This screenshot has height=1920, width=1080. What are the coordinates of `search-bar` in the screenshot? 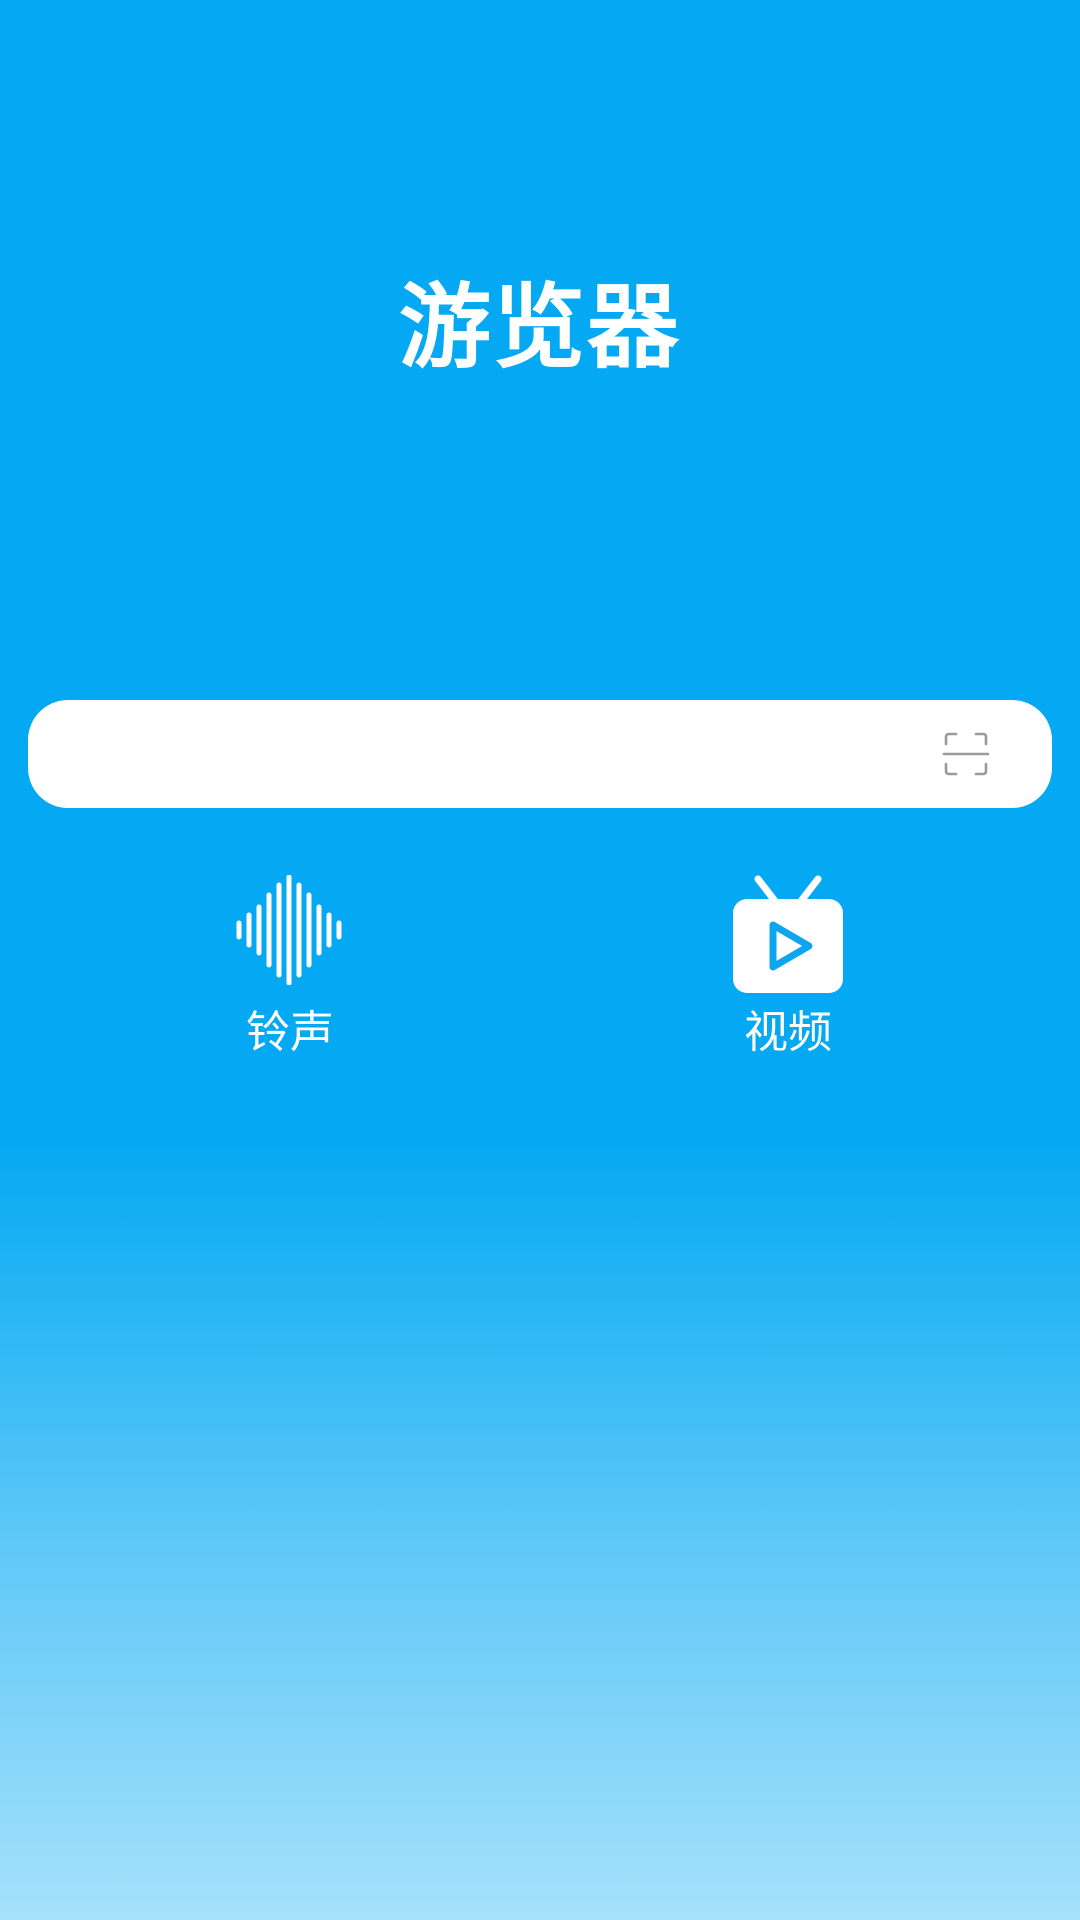 It's located at (540, 754).